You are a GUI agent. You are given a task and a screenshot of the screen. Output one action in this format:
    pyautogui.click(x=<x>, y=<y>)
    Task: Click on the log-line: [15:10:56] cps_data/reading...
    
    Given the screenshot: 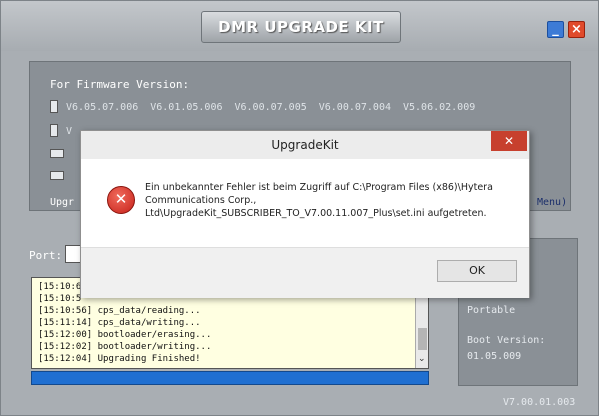 What is the action you would take?
    pyautogui.click(x=119, y=311)
    